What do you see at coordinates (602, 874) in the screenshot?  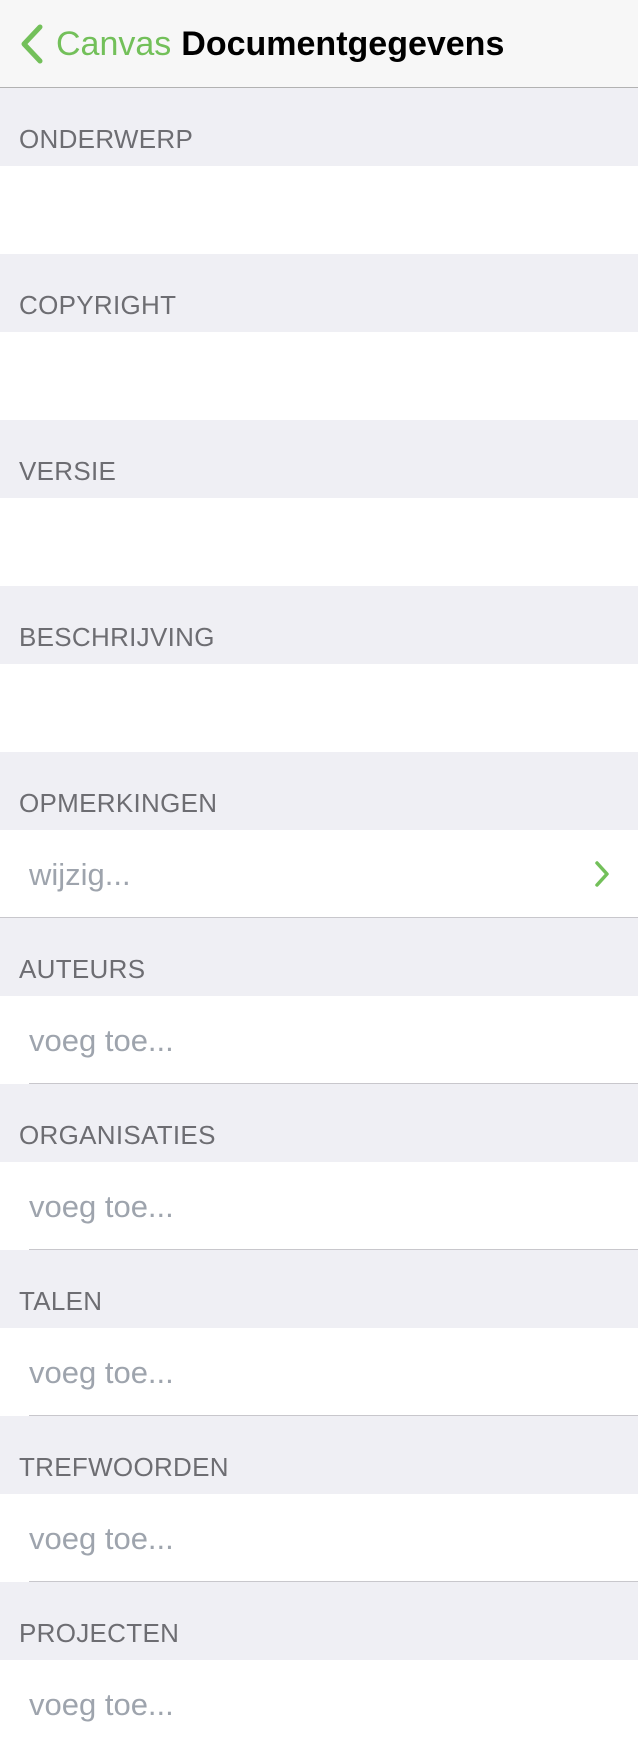 I see `chevron-right-icon` at bounding box center [602, 874].